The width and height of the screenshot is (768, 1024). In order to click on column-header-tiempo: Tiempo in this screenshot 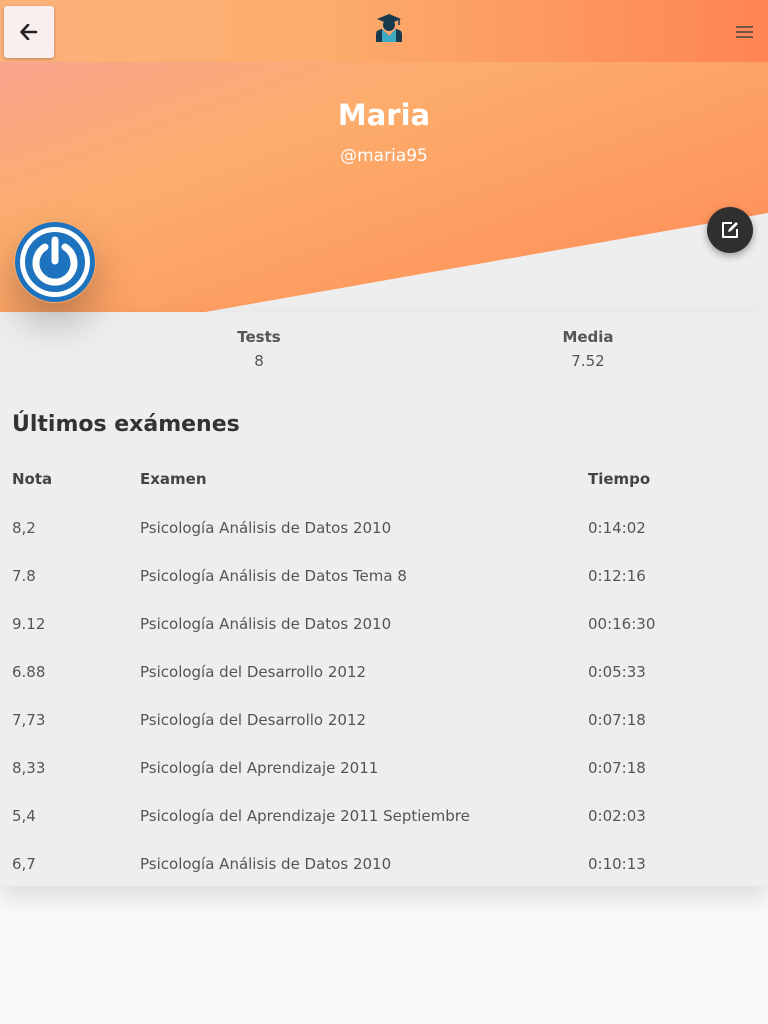, I will do `click(619, 479)`.